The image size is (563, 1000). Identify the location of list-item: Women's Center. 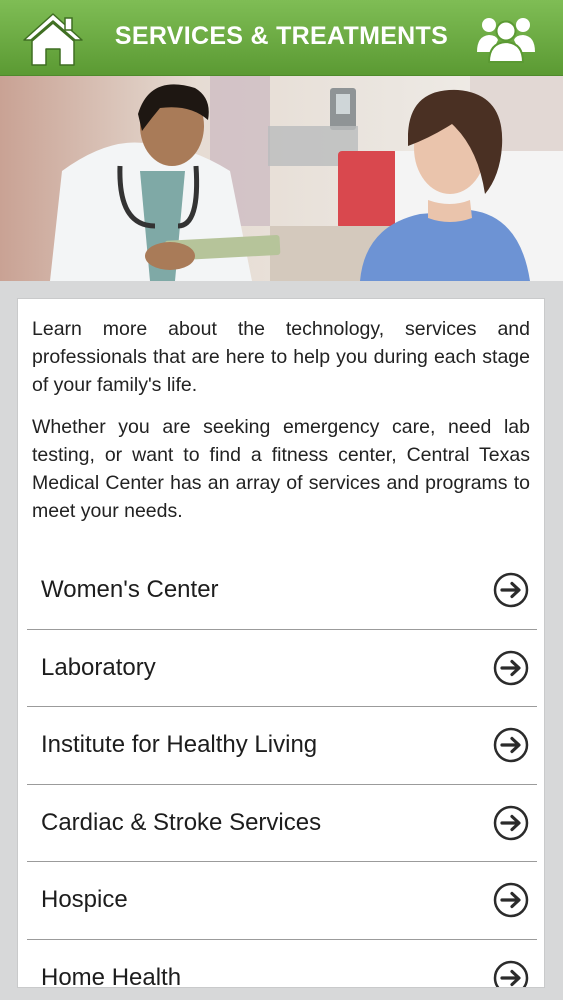
(282, 591).